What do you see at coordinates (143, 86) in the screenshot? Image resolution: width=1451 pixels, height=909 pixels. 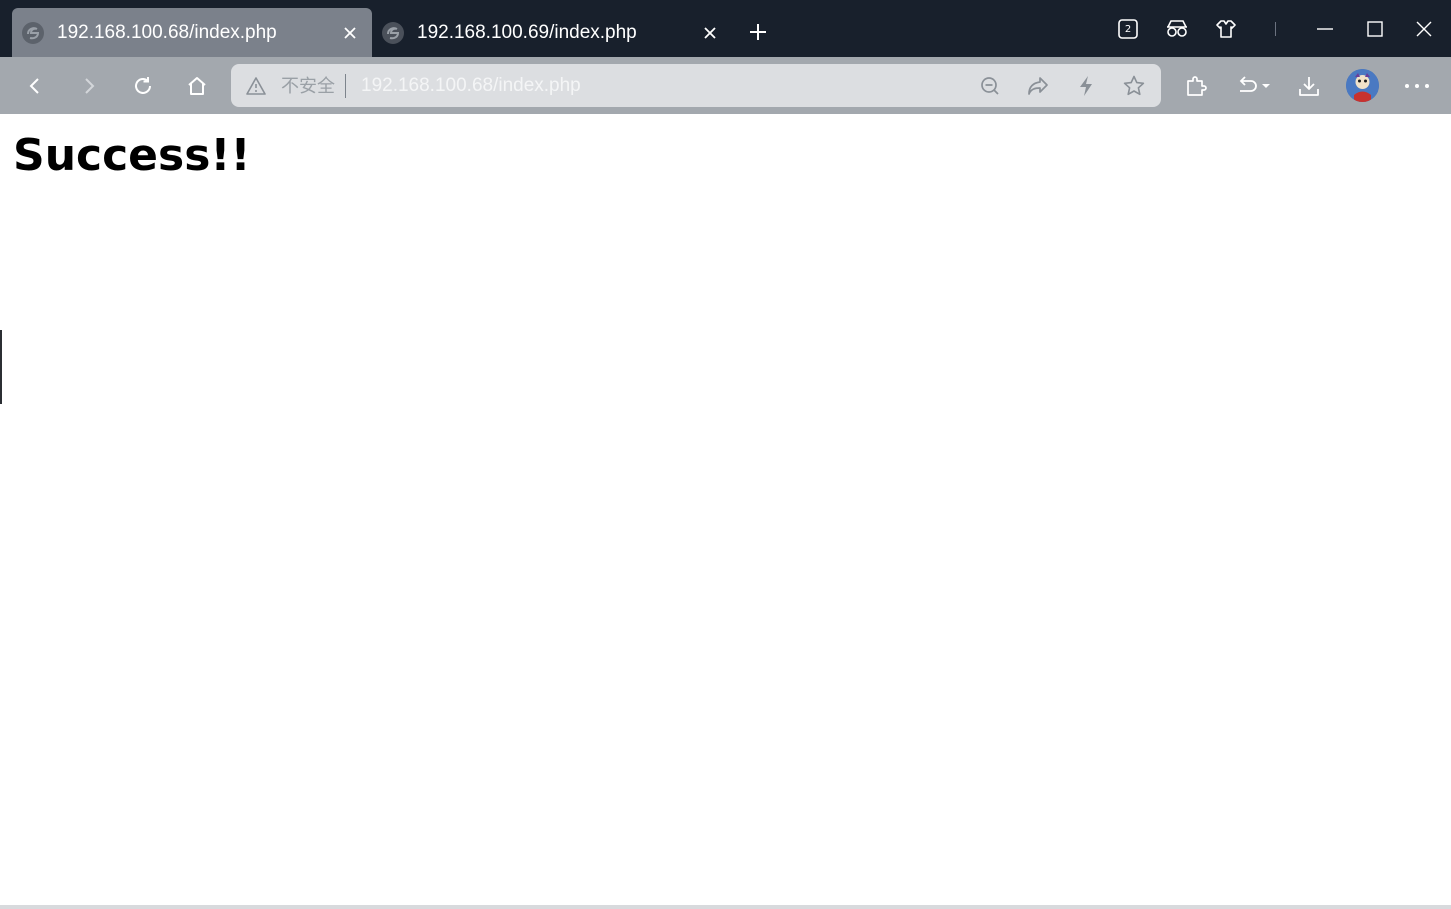 I see `refresh-icon` at bounding box center [143, 86].